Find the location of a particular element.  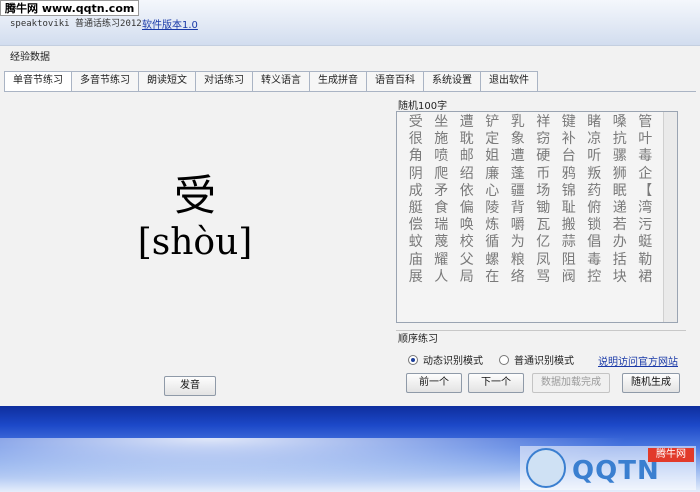

random-char: 币 is located at coordinates (544, 174).